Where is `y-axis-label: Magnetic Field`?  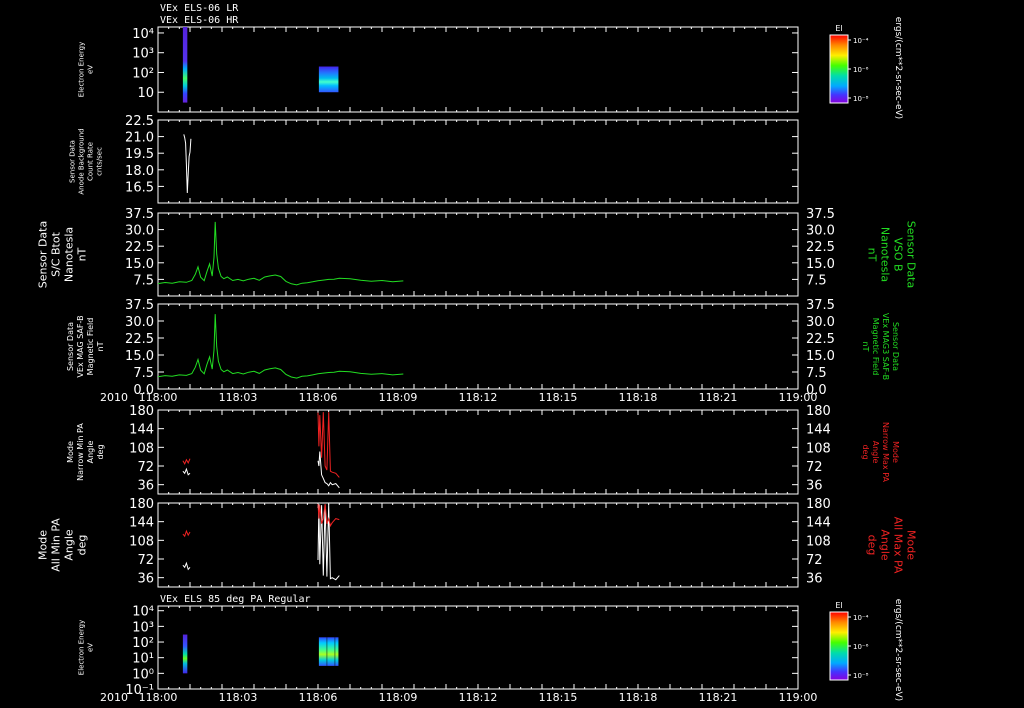
y-axis-label: Magnetic Field is located at coordinates (90, 347).